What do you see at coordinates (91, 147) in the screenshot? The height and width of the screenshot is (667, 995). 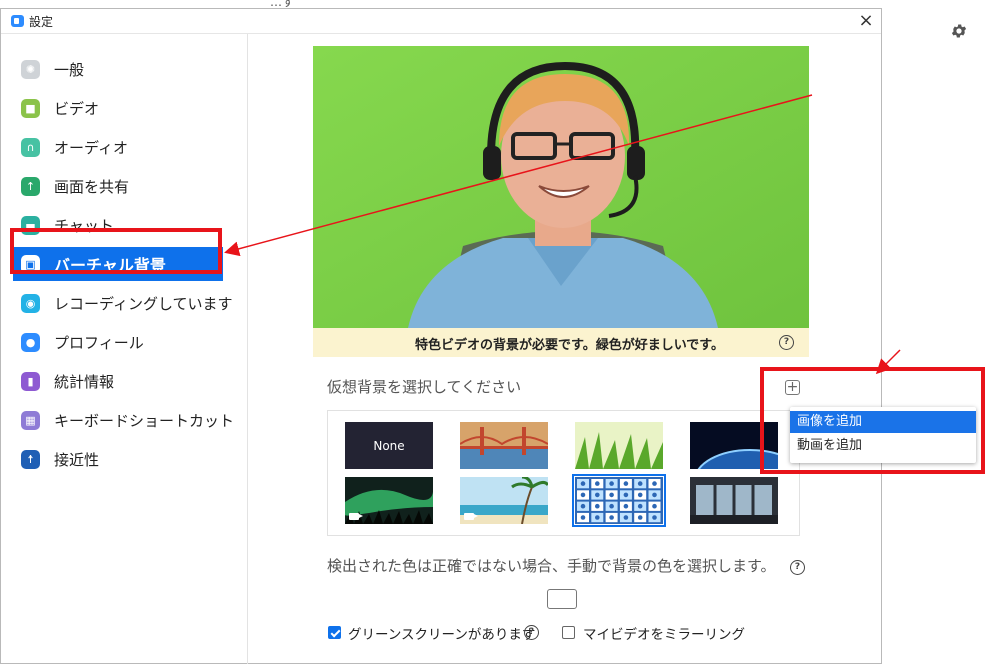 I see `sidebar-item-label: オーディオ` at bounding box center [91, 147].